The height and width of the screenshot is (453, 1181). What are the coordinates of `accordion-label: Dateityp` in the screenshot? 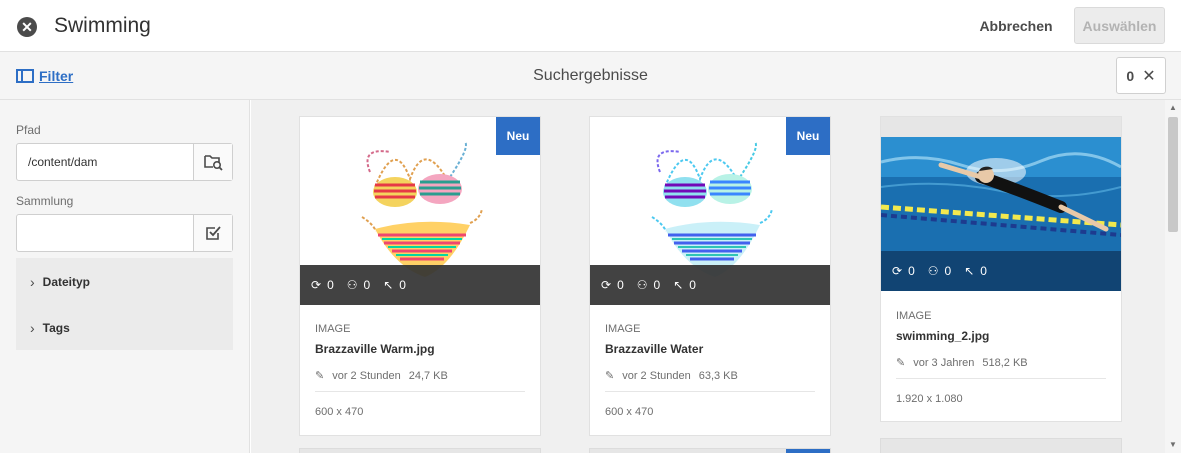 It's located at (66, 282).